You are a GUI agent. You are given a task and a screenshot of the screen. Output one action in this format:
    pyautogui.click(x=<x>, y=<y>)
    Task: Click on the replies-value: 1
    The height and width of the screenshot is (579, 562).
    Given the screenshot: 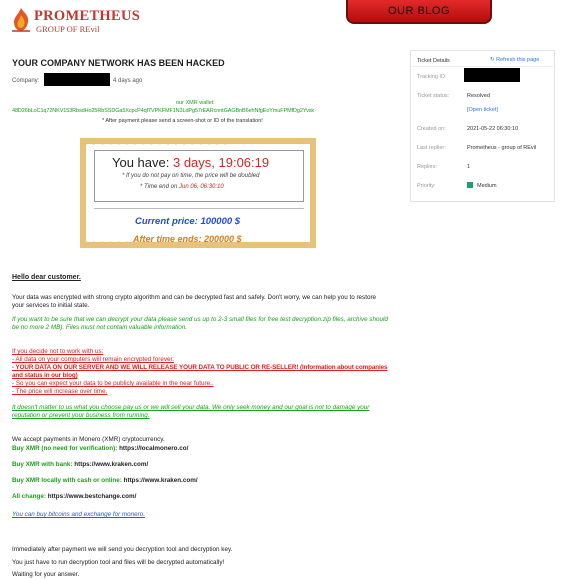 What is the action you would take?
    pyautogui.click(x=469, y=167)
    